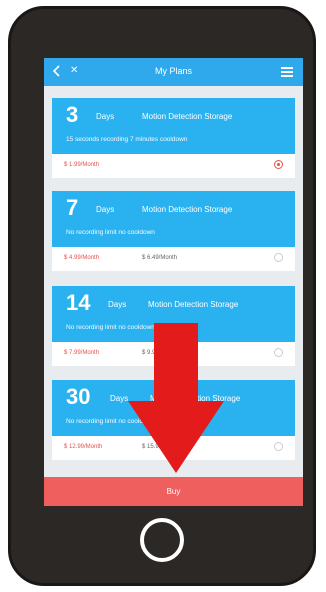 The width and height of the screenshot is (326, 592). Describe the element at coordinates (278, 164) in the screenshot. I see `plan-radio-selected` at that location.